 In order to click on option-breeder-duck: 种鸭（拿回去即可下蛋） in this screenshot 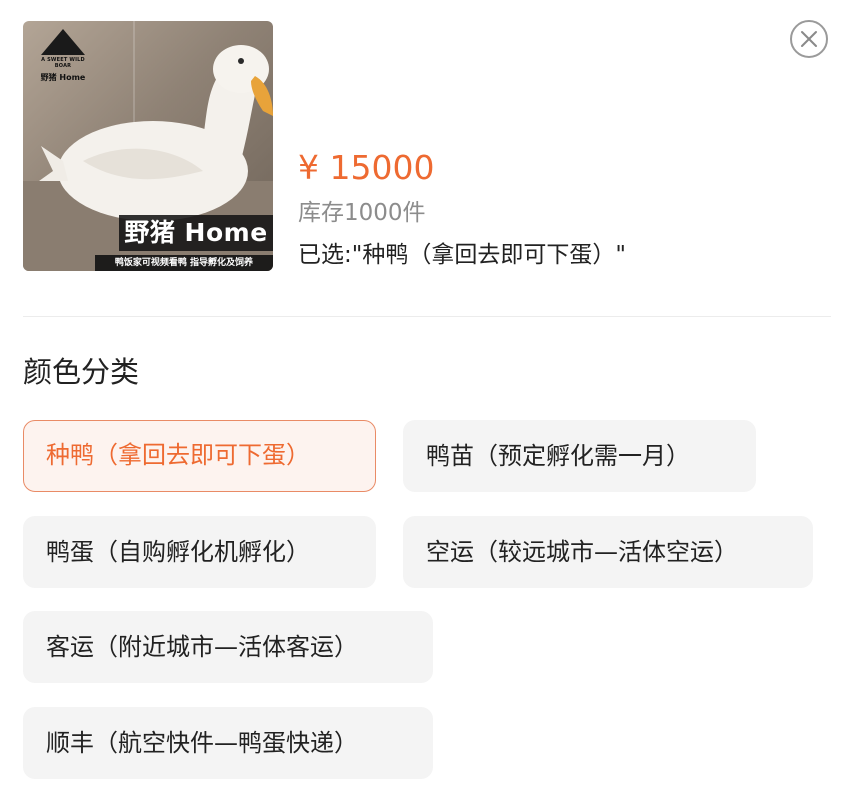, I will do `click(199, 456)`.